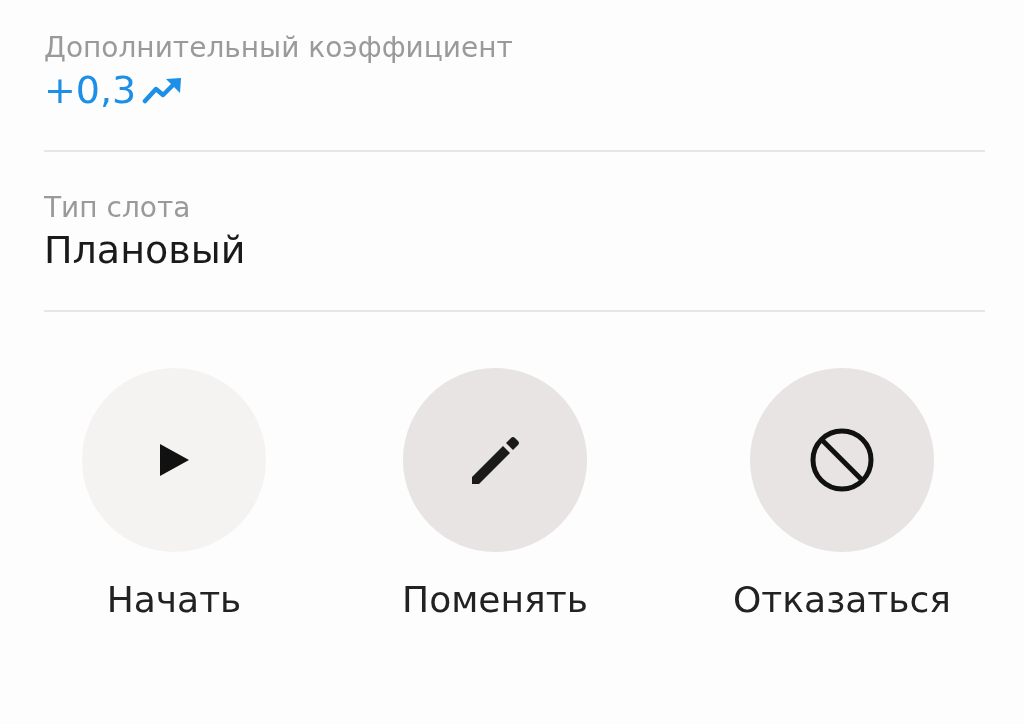 The image size is (1024, 724). What do you see at coordinates (90, 90) in the screenshot?
I see `field-value: +0,3` at bounding box center [90, 90].